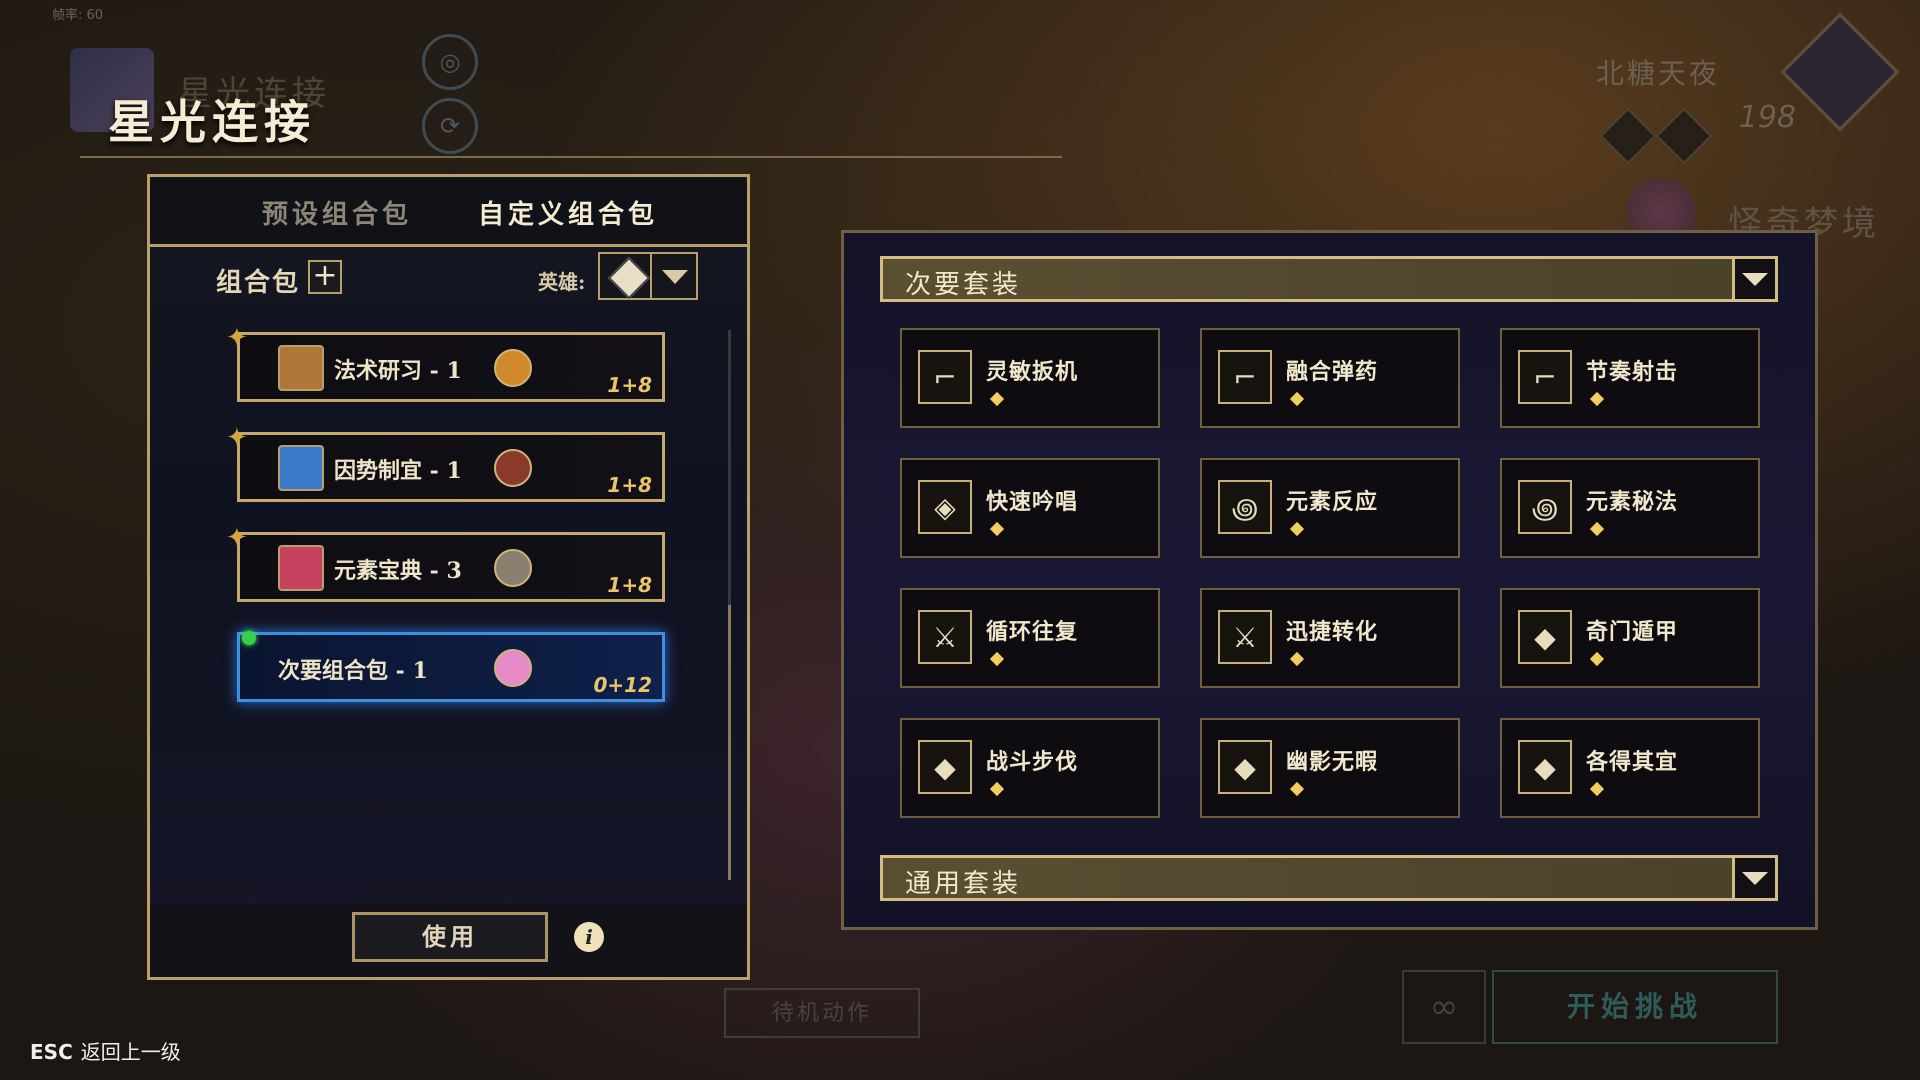 Image resolution: width=1920 pixels, height=1080 pixels. I want to click on set-item: ꩜ 元素反应, so click(1330, 508).